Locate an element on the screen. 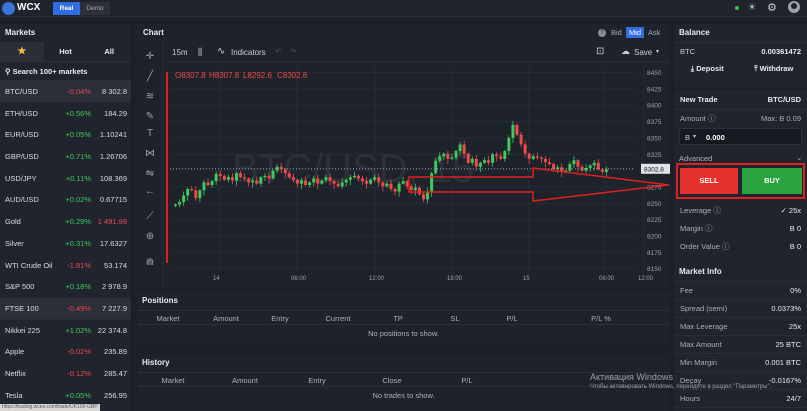 The height and width of the screenshot is (411, 807). market-price: 256.95 is located at coordinates (115, 395).